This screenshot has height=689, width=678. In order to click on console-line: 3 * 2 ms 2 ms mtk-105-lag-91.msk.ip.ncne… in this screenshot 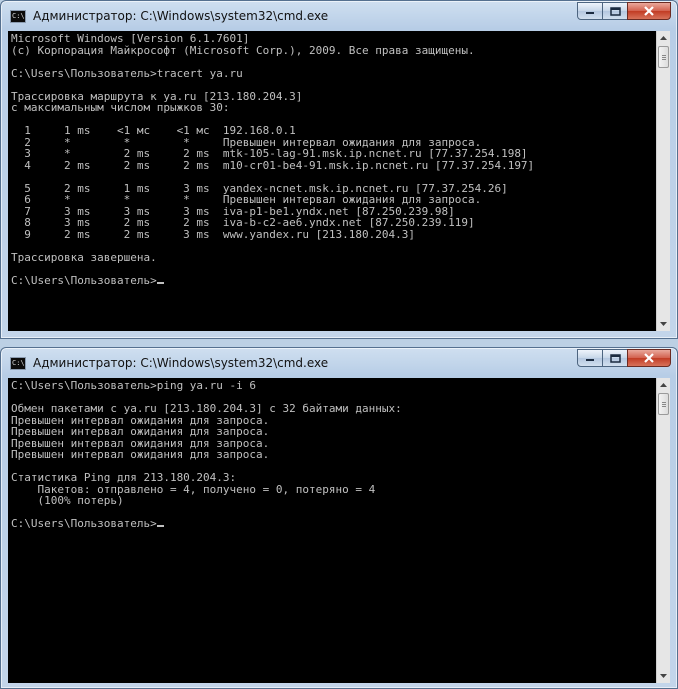, I will do `click(269, 153)`.